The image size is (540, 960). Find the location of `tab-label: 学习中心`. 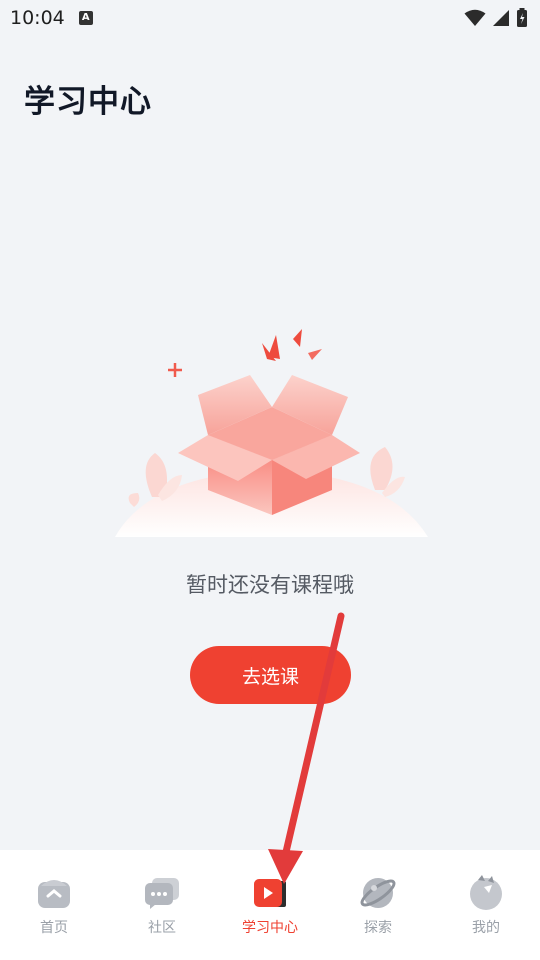

tab-label: 学习中心 is located at coordinates (270, 928).